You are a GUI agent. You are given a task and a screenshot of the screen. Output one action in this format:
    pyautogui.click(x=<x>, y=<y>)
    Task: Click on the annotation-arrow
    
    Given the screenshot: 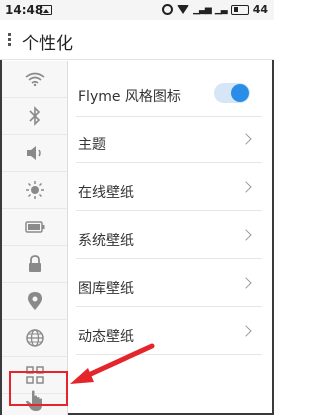 What is the action you would take?
    pyautogui.click(x=112, y=363)
    